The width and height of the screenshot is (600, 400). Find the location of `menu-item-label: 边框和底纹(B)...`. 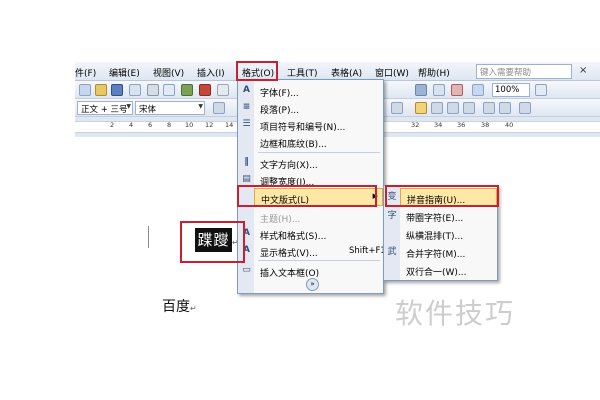

menu-item-label: 边框和底纹(B)... is located at coordinates (293, 145).